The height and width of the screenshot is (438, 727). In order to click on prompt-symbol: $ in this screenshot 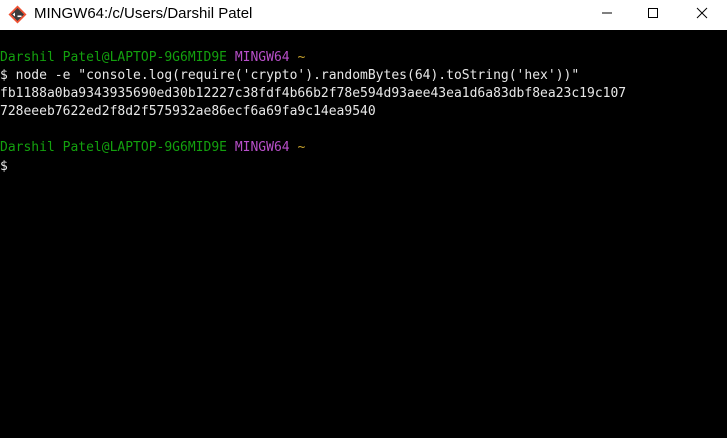, I will do `click(4, 166)`.